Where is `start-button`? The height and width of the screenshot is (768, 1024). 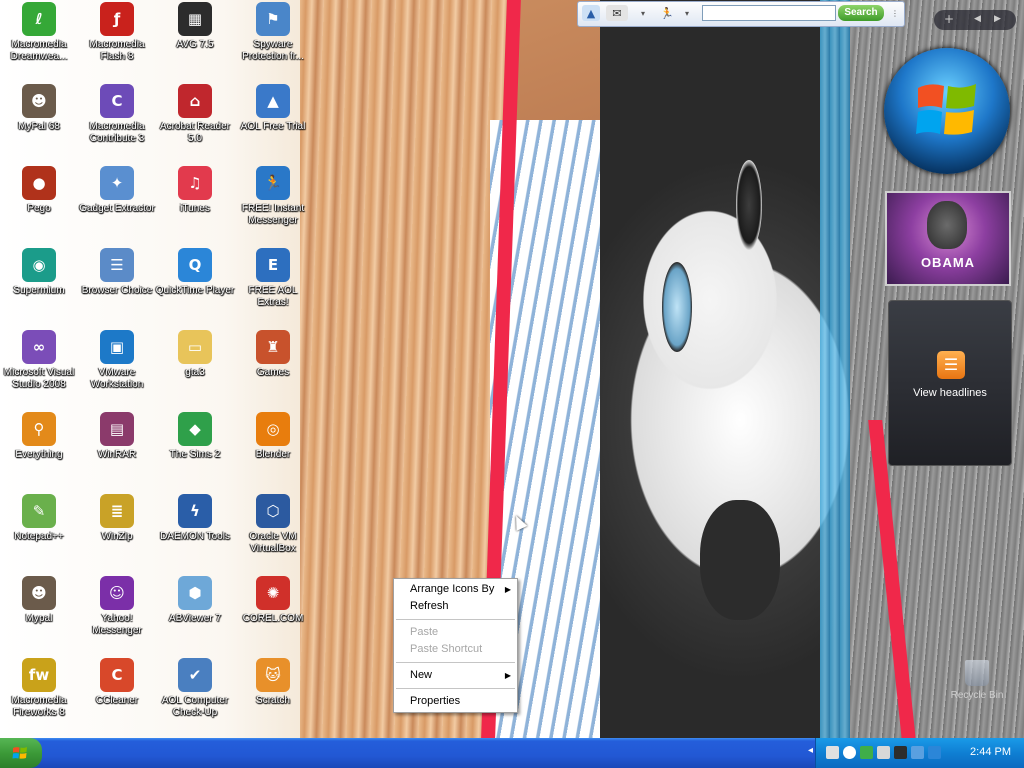
start-button is located at coordinates (21, 753).